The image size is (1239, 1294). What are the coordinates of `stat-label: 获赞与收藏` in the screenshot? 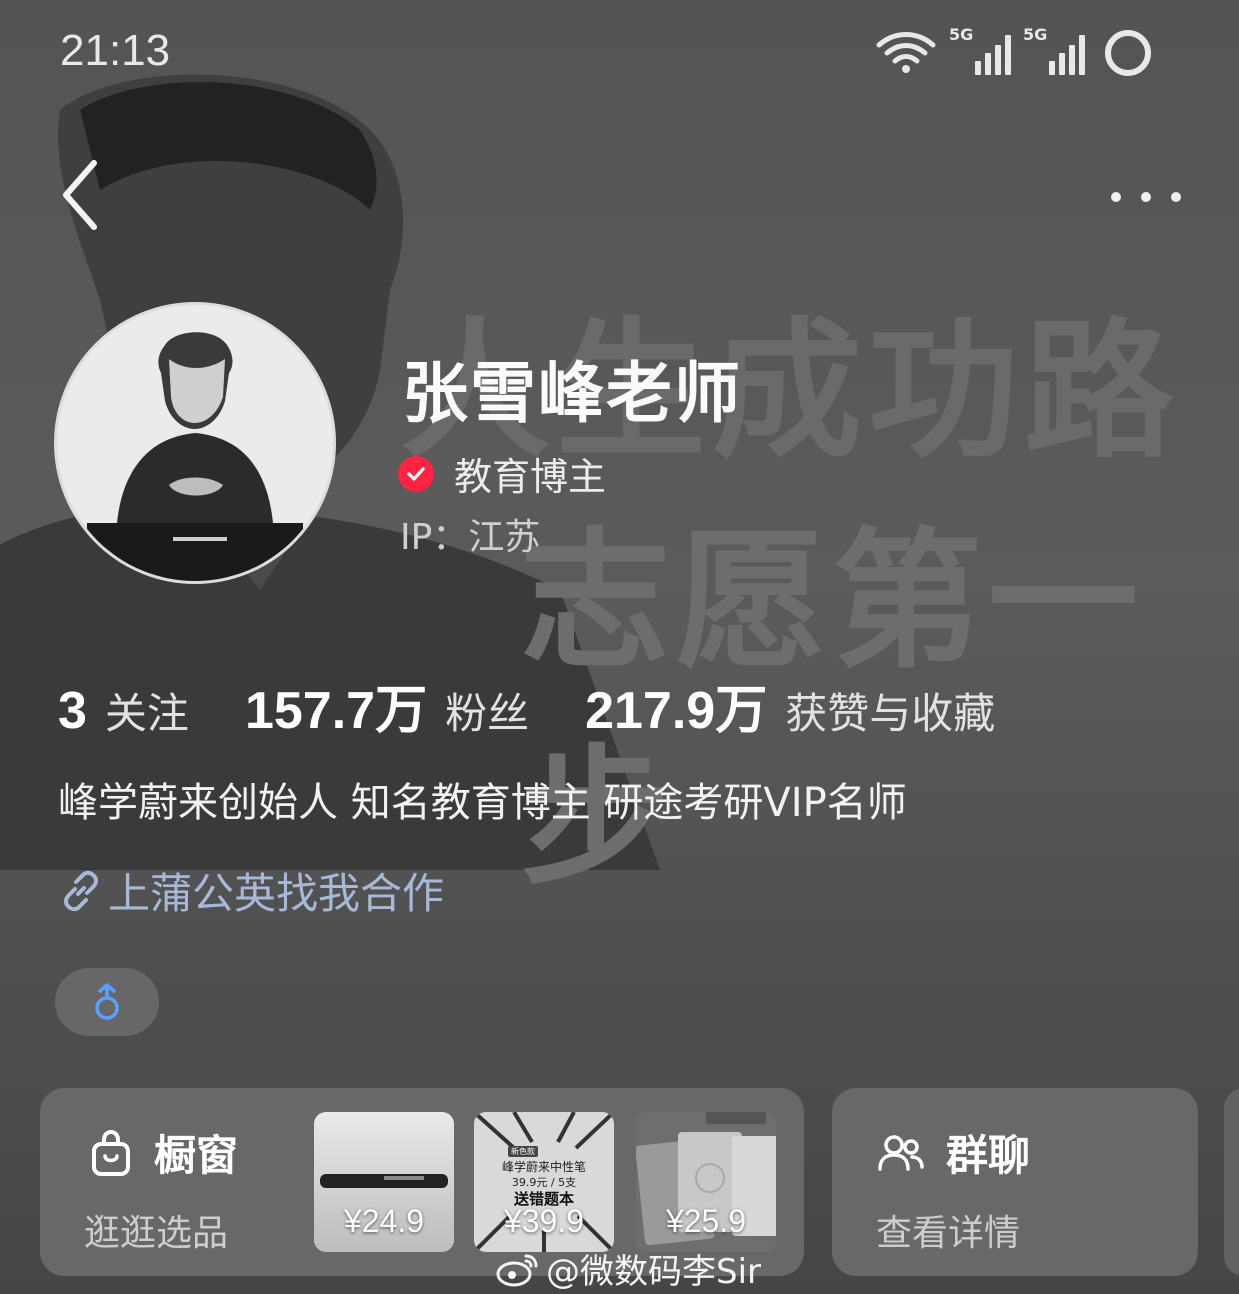 It's located at (890, 713).